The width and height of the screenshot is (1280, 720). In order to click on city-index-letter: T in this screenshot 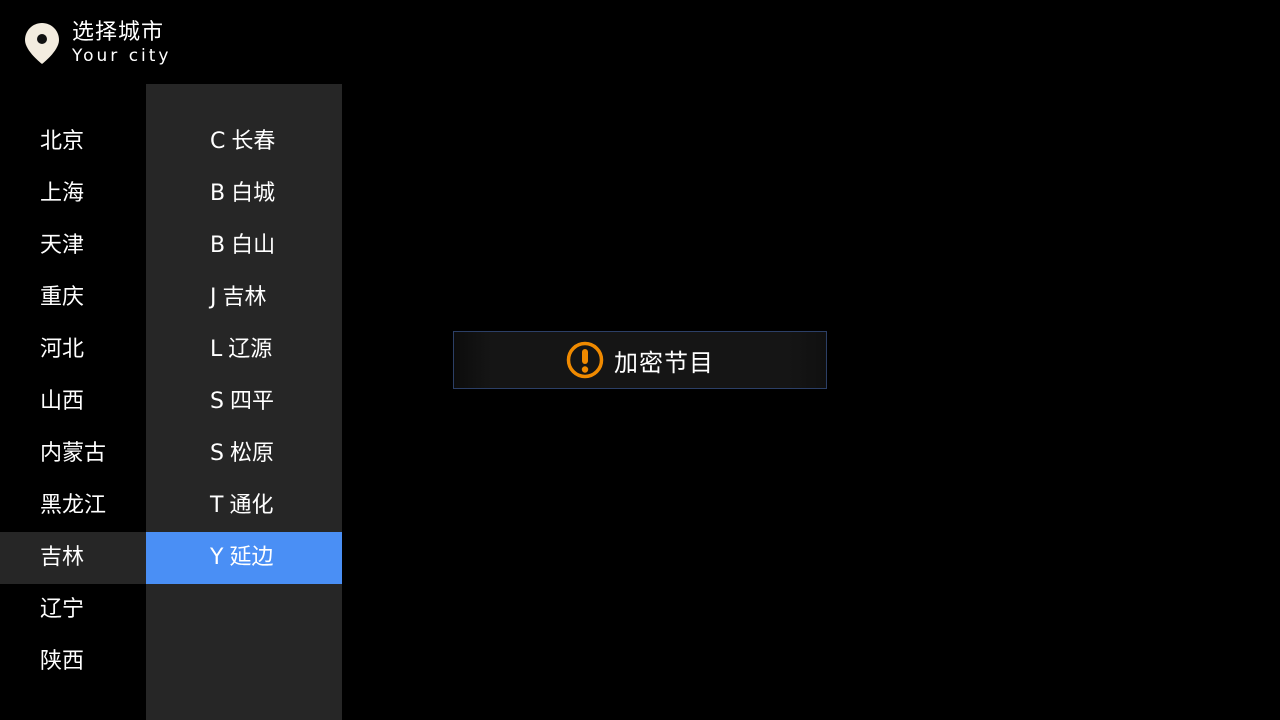, I will do `click(217, 505)`.